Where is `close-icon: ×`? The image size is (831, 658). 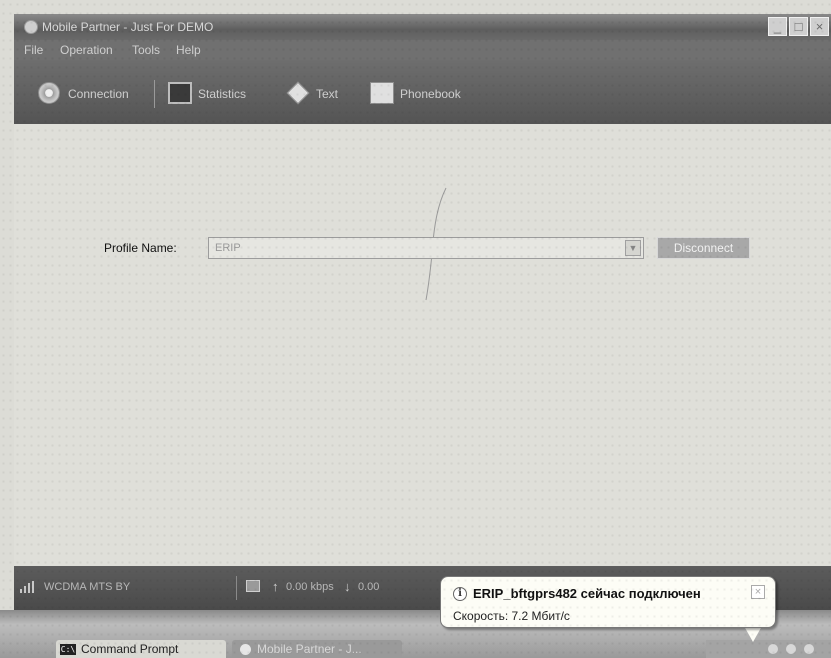 close-icon: × is located at coordinates (758, 592).